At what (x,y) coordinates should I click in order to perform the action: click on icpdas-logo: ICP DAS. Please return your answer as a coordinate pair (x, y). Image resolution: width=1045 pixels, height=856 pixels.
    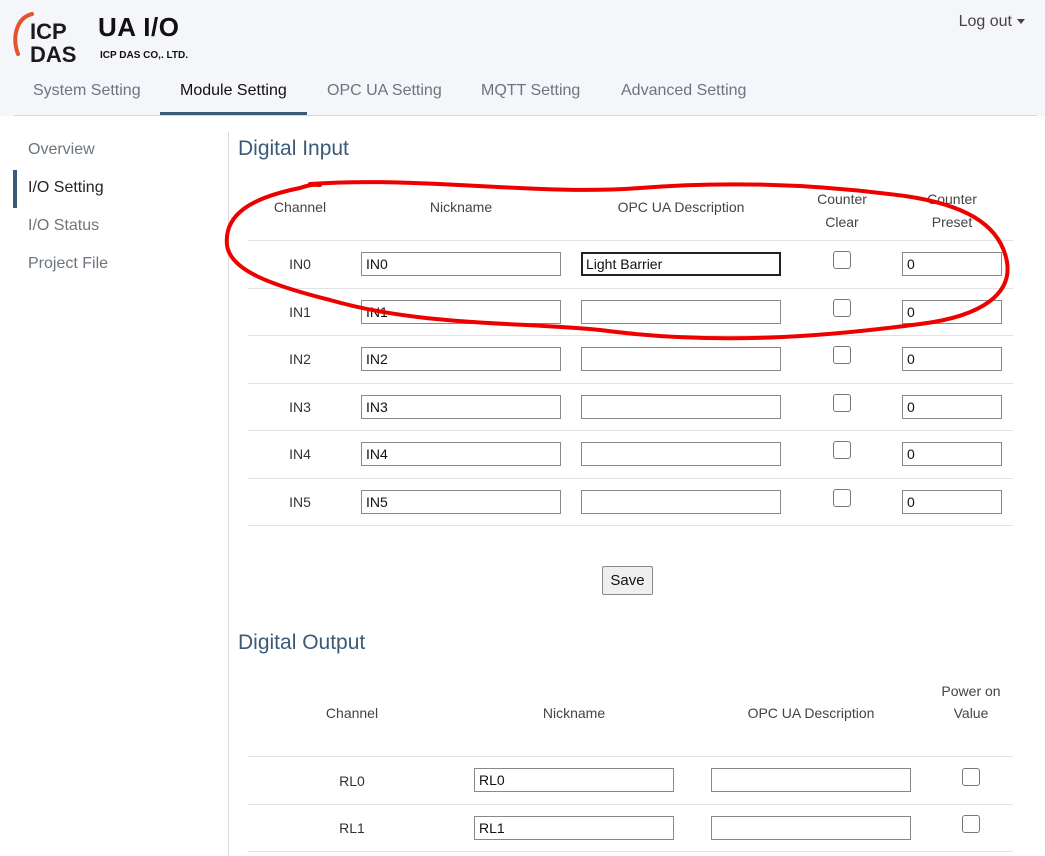
    Looking at the image, I should click on (44, 39).